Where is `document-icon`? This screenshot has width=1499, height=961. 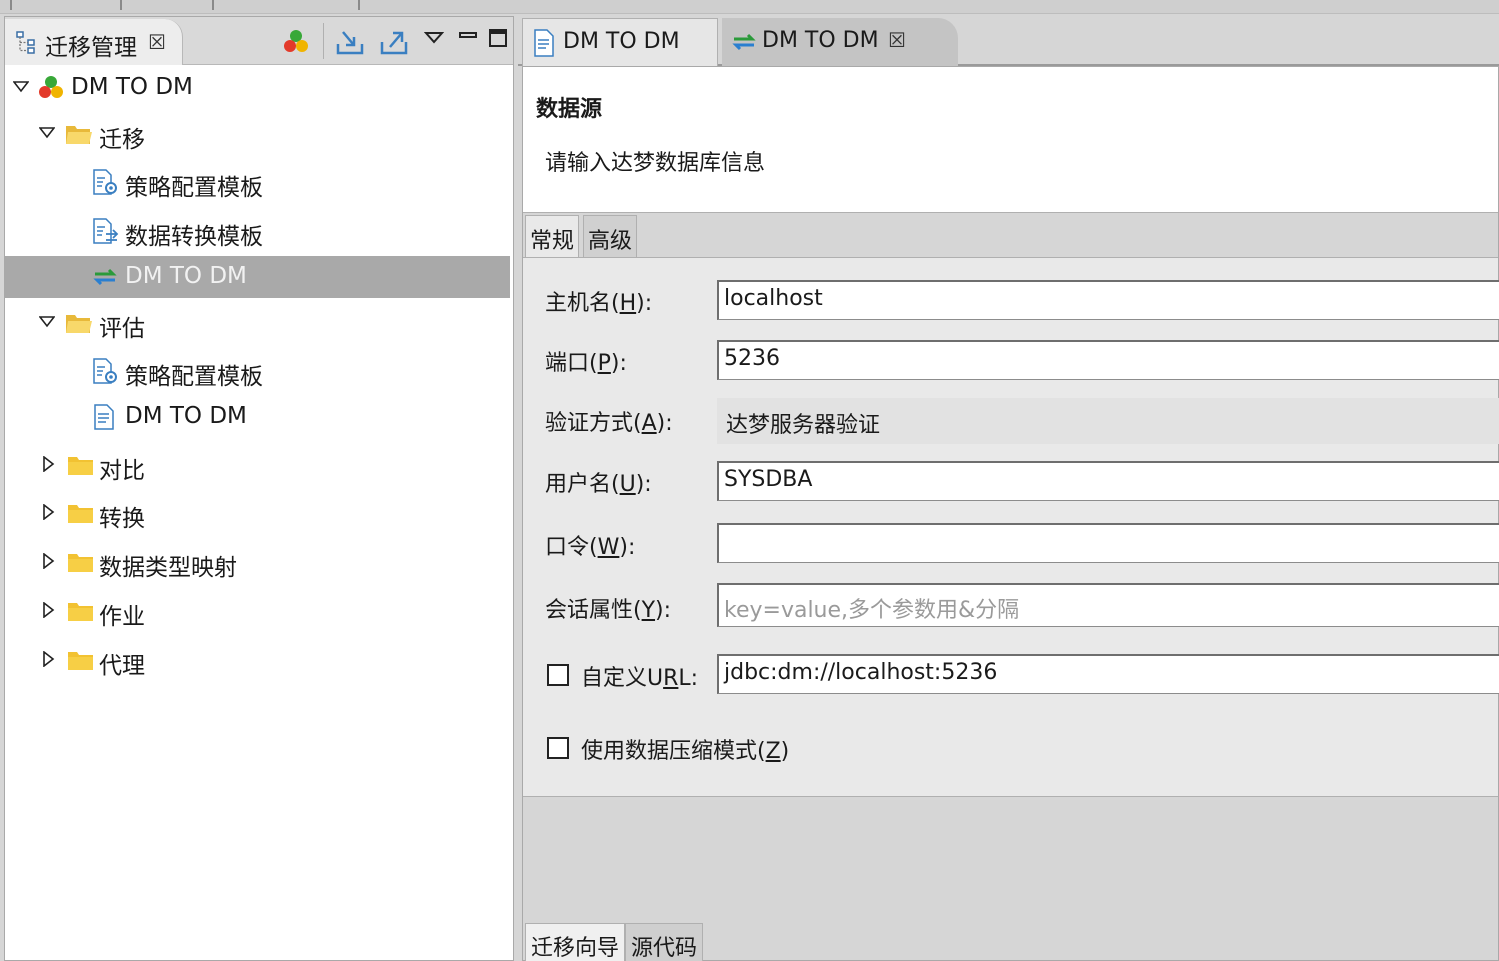 document-icon is located at coordinates (544, 43).